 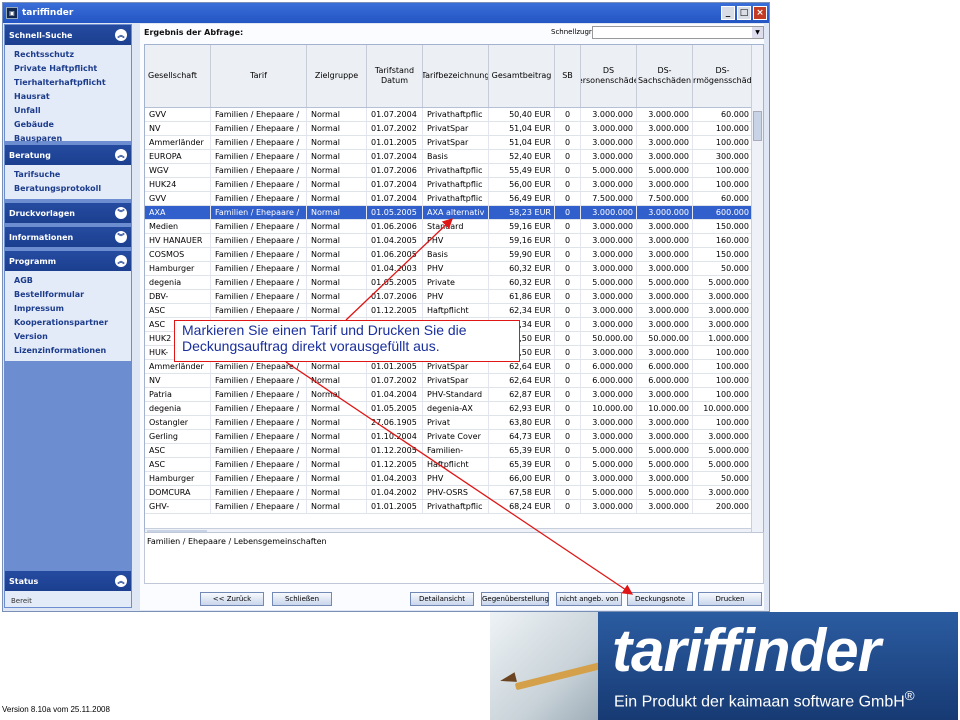 I want to click on table-cell: 150.000, so click(x=723, y=226).